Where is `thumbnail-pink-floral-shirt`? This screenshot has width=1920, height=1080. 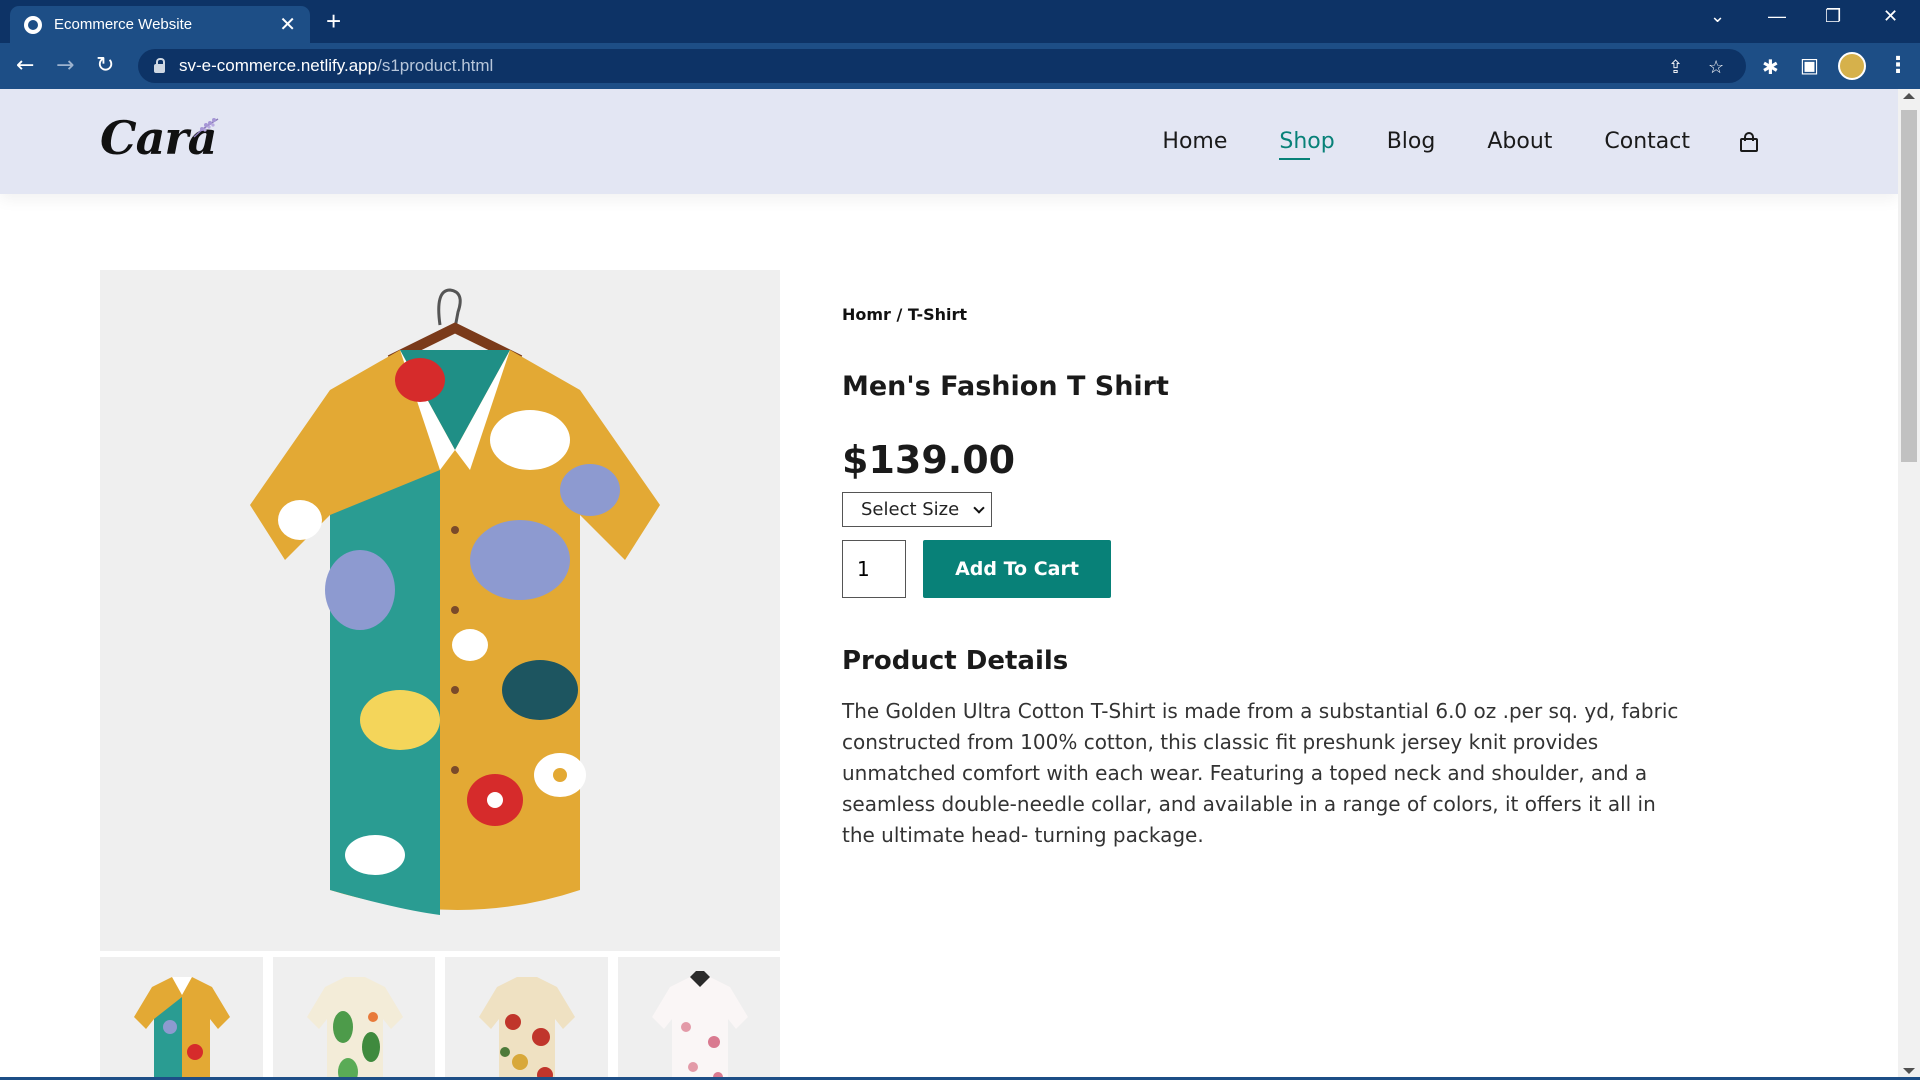 thumbnail-pink-floral-shirt is located at coordinates (698, 1018).